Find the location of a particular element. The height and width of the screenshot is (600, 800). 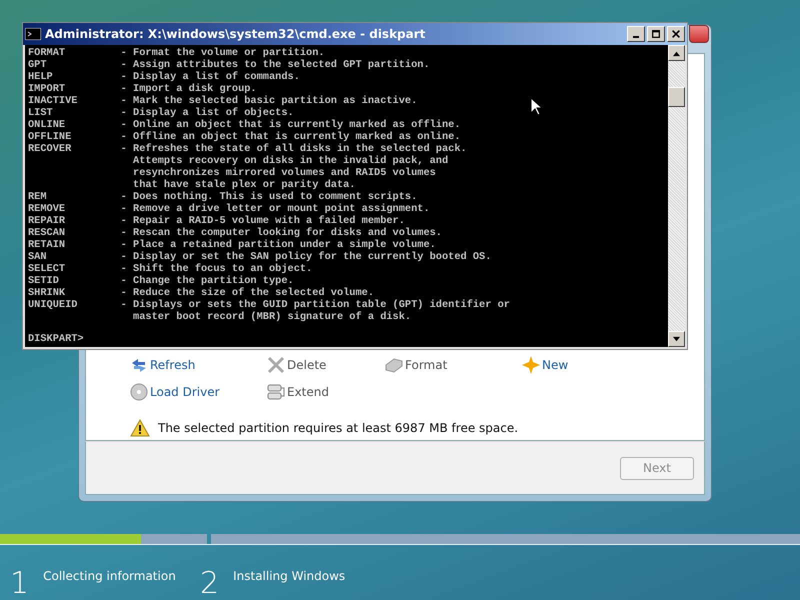

warning-text: The selected partition requires at least 6987 MB free space. is located at coordinates (338, 428).